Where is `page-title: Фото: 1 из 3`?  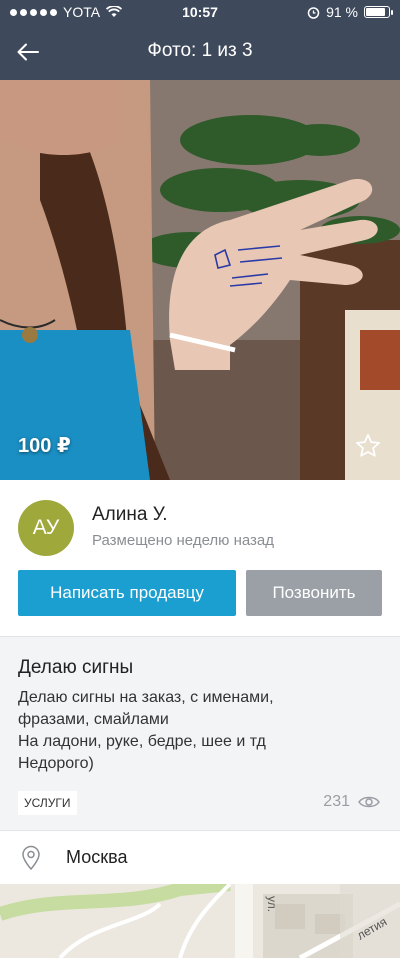 page-title: Фото: 1 из 3 is located at coordinates (200, 50).